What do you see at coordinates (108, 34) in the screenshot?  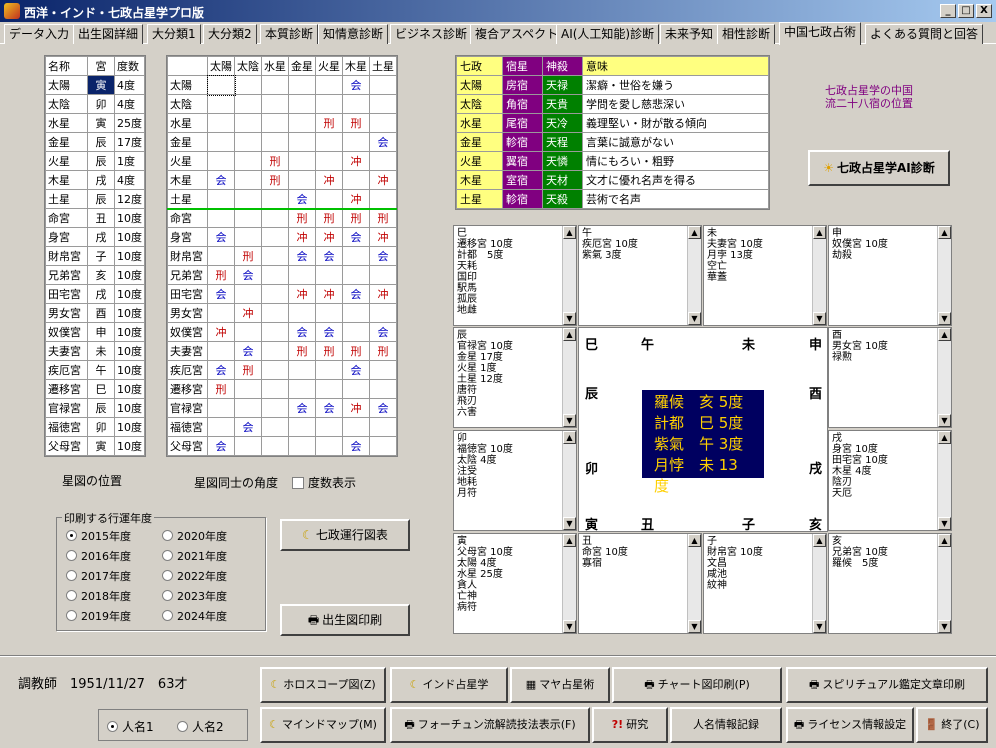 I see `tab-birth-detail: 出生図詳細` at bounding box center [108, 34].